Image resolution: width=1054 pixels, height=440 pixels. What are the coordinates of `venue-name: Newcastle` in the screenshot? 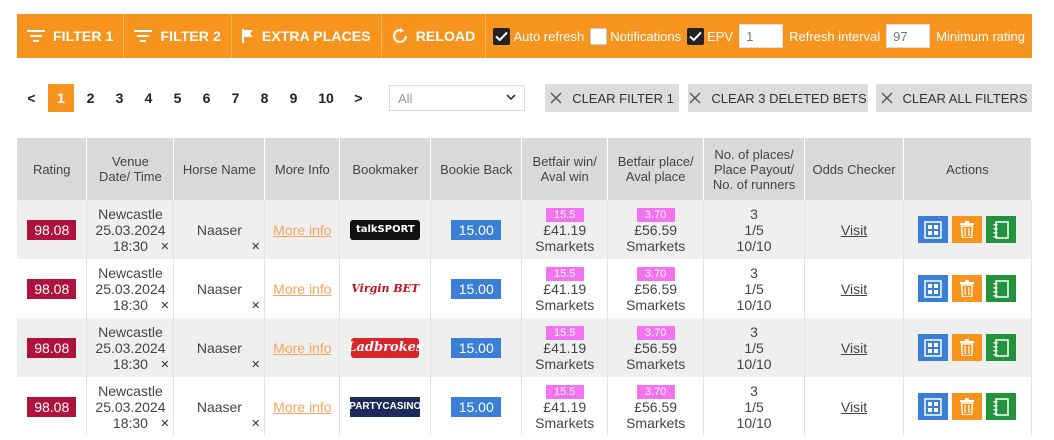 It's located at (130, 331).